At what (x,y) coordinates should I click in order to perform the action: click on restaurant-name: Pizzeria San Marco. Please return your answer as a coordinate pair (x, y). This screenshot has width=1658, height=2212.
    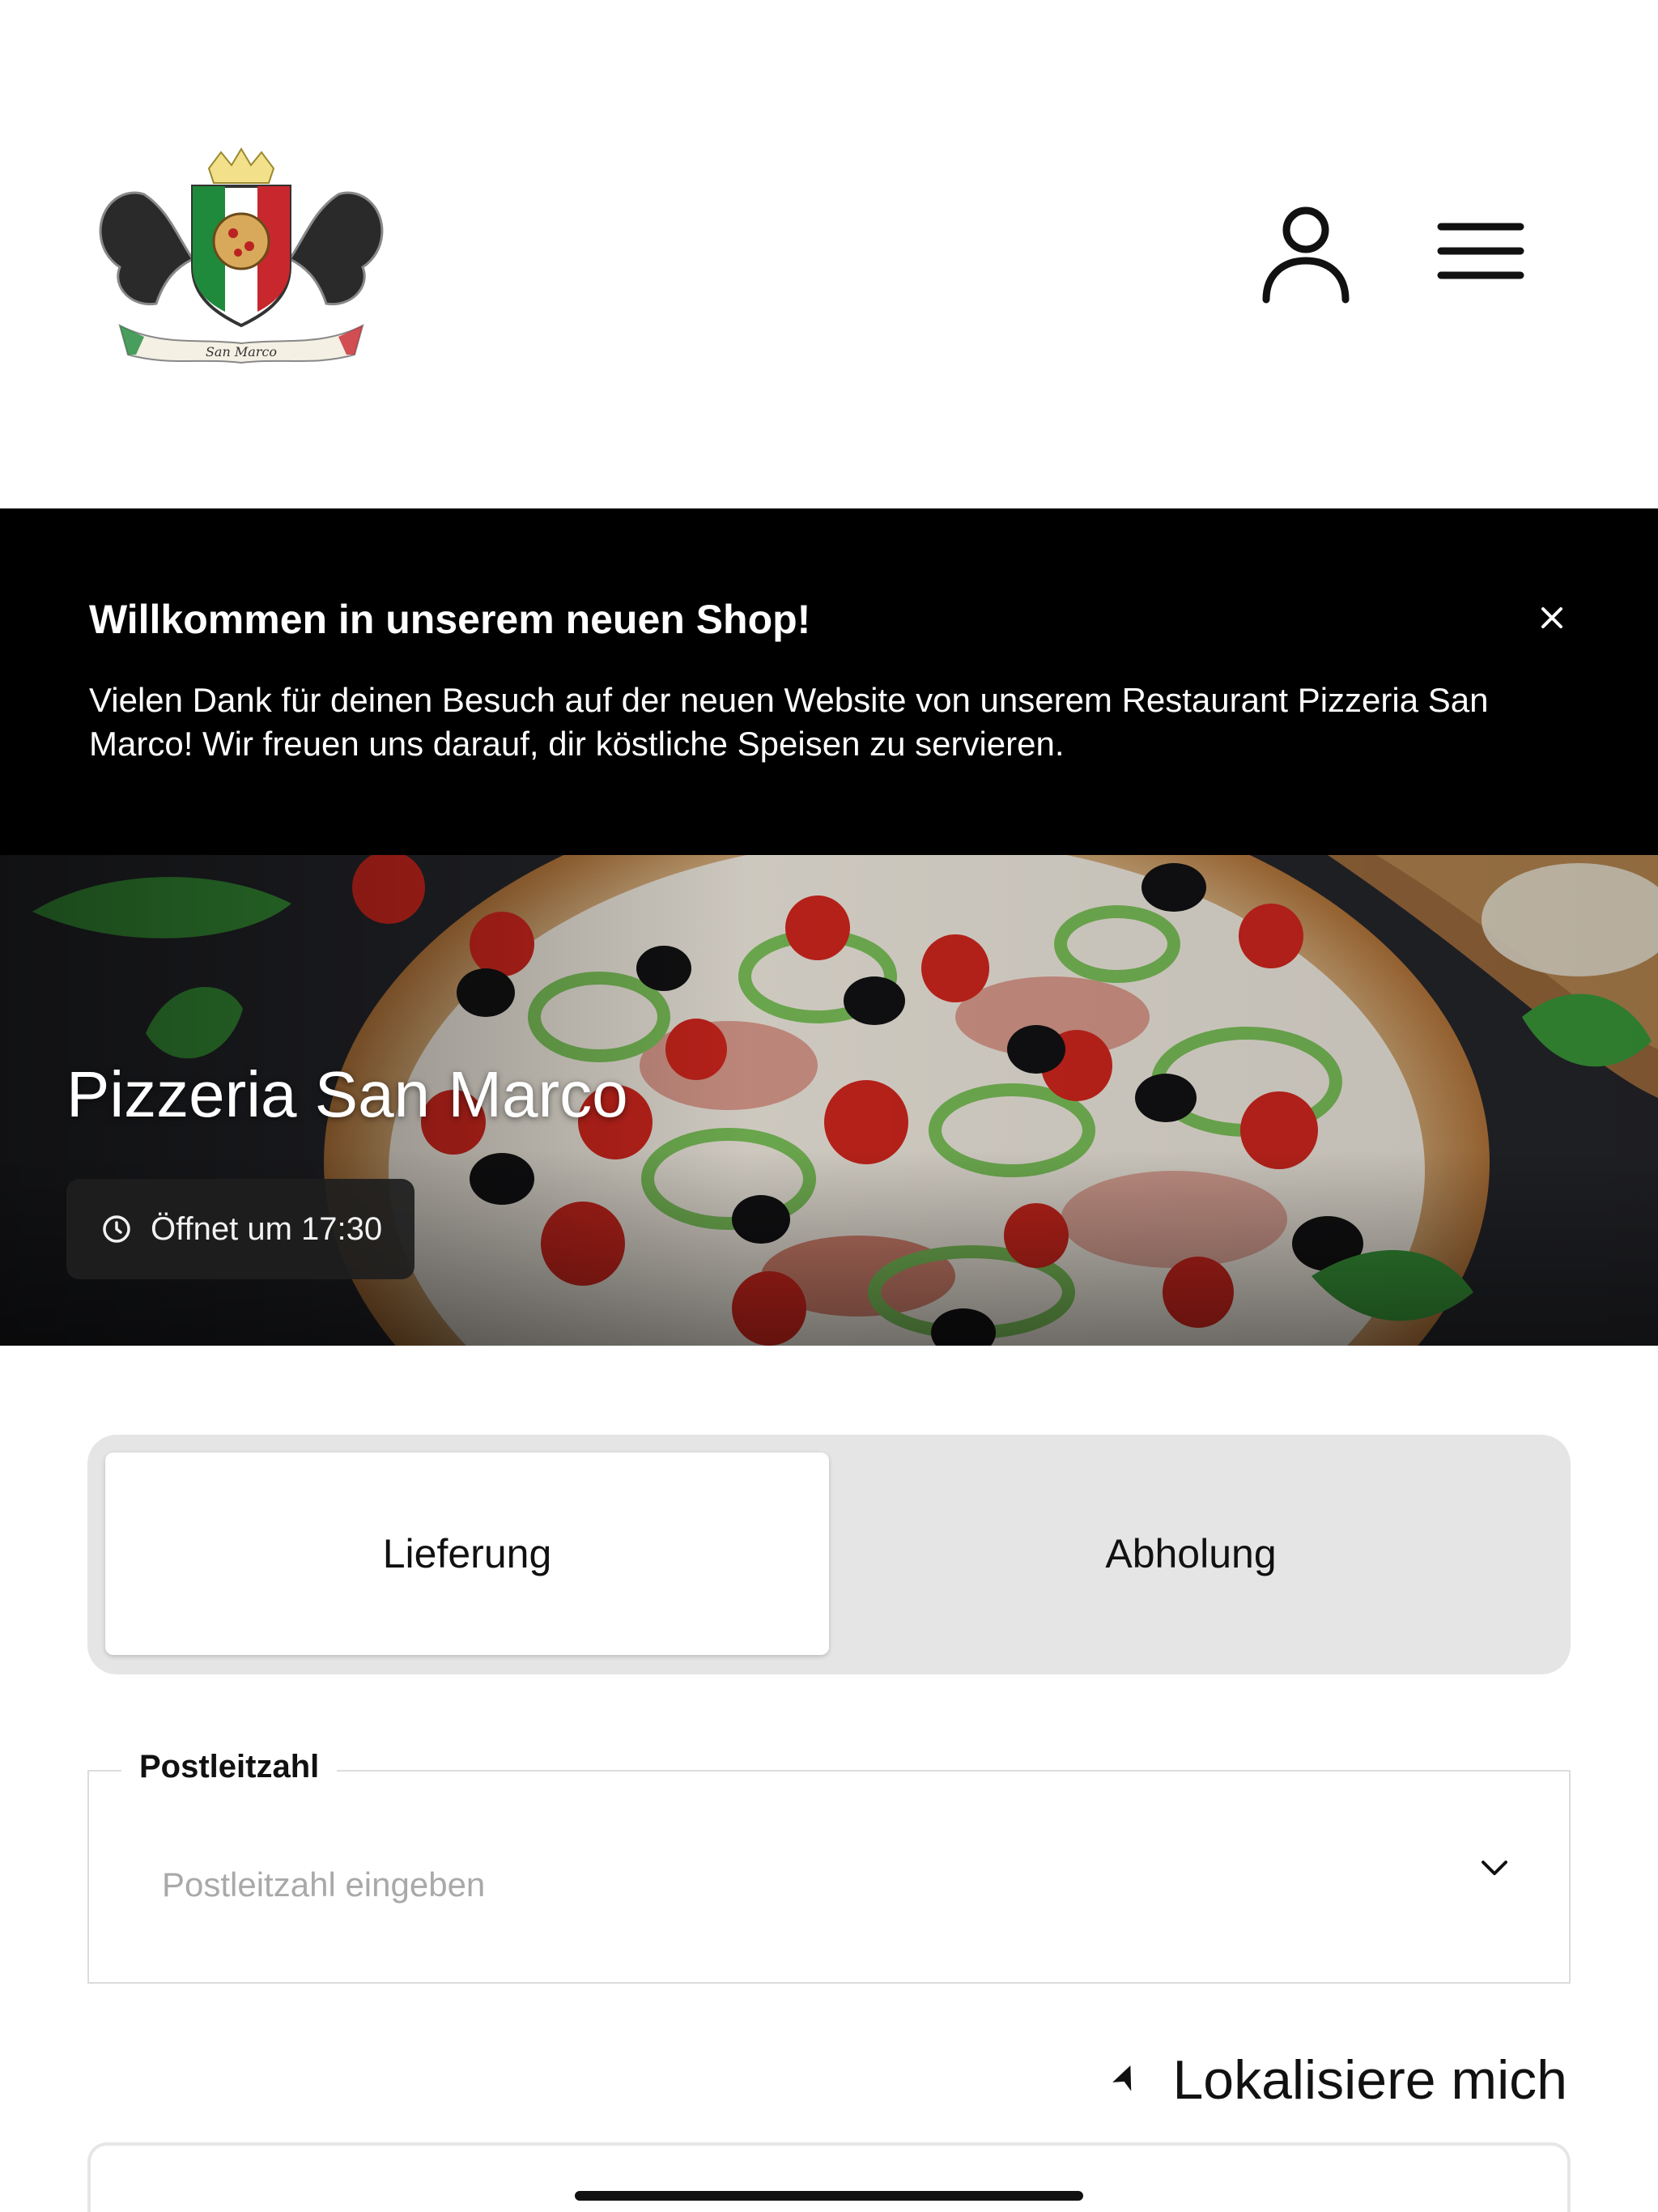
    Looking at the image, I should click on (347, 1094).